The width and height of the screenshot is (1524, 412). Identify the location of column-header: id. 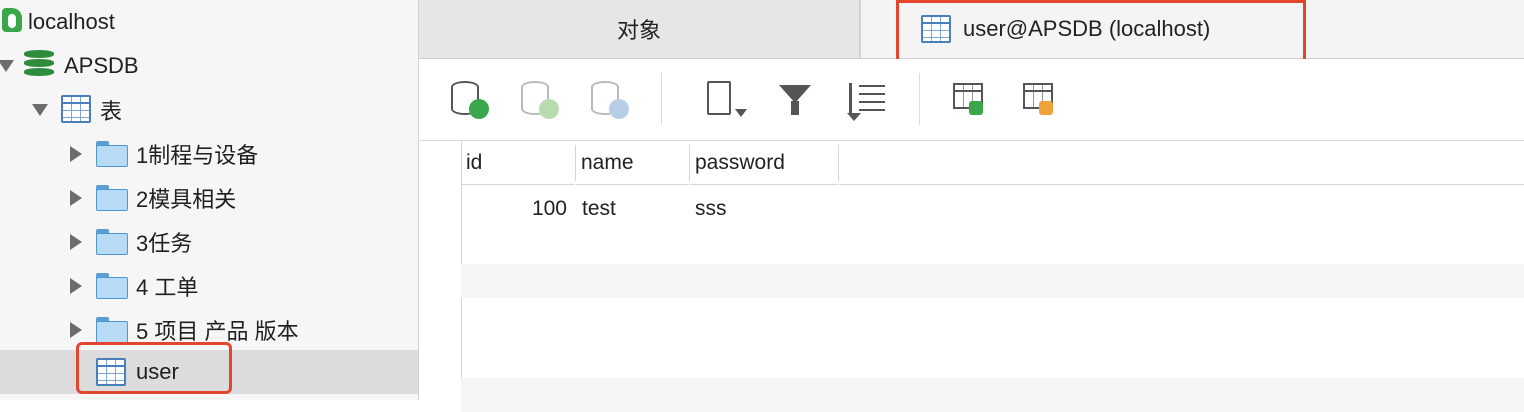
(518, 163).